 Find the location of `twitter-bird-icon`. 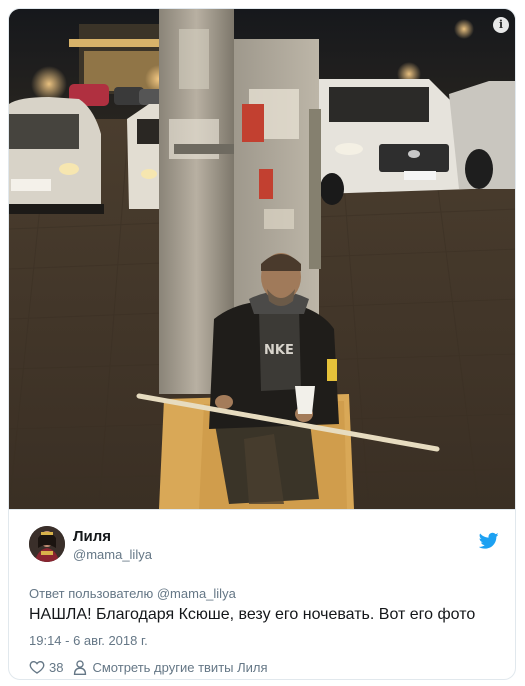

twitter-bird-icon is located at coordinates (489, 541).